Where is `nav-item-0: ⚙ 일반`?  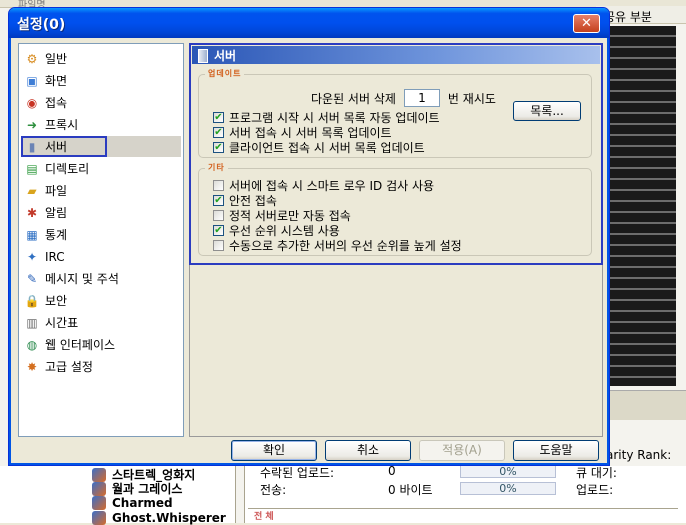
nav-item-0: ⚙ 일반 is located at coordinates (101, 58).